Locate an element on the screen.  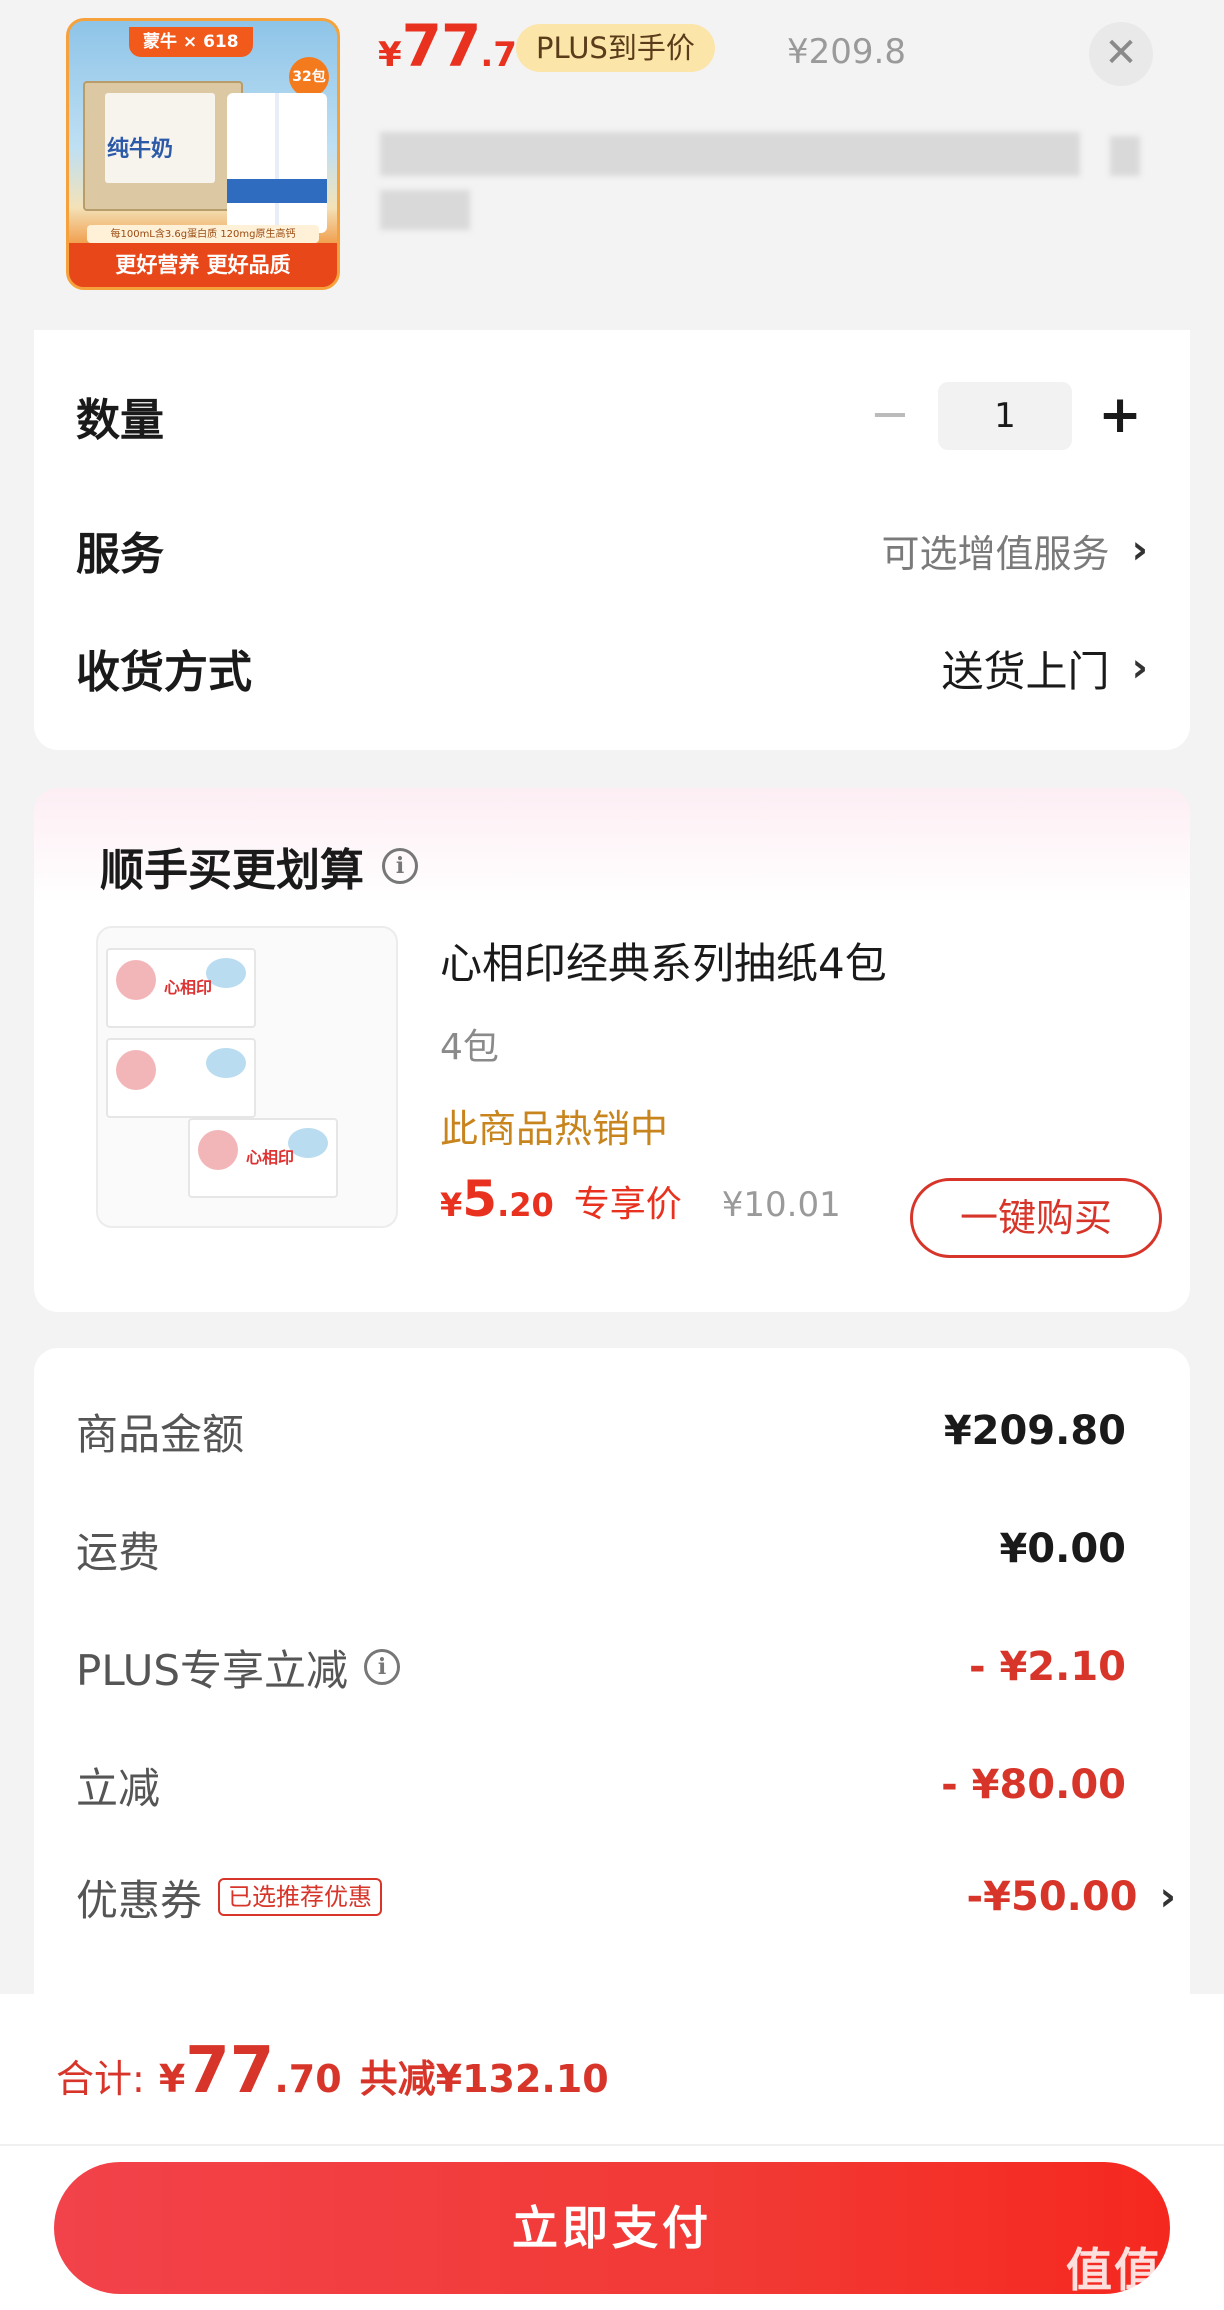
delivery-value: 送货上门 is located at coordinates (1025, 671).